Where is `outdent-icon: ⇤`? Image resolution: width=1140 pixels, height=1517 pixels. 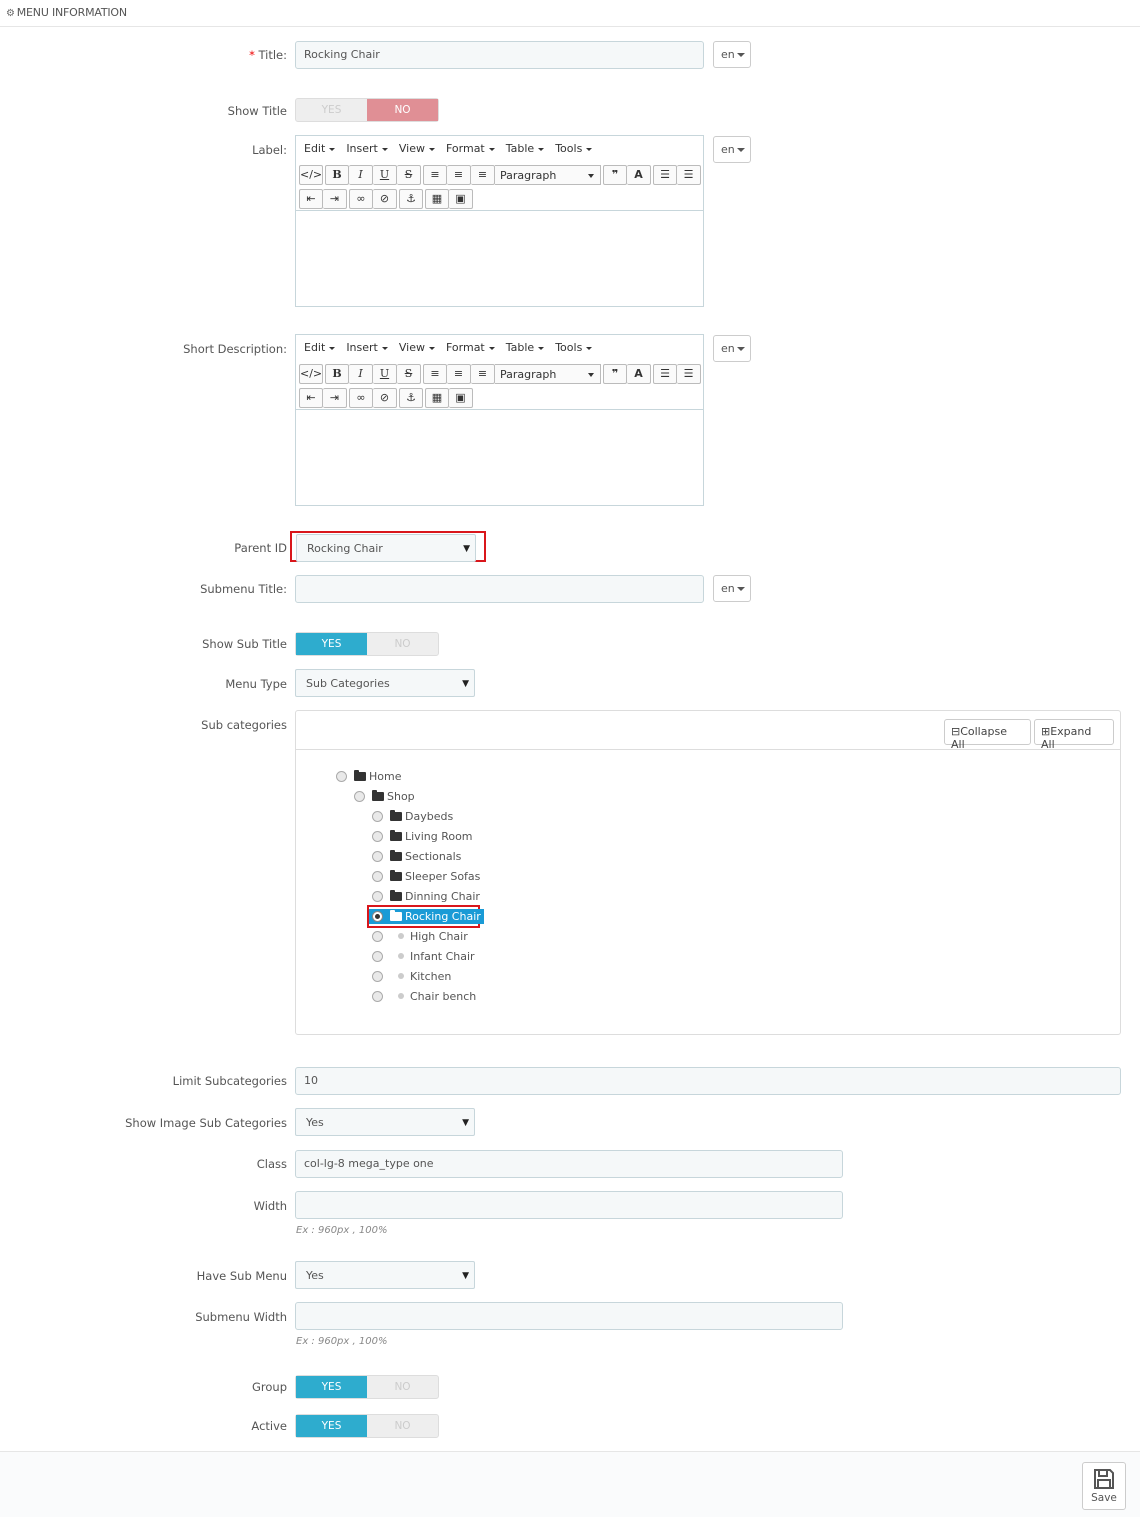 outdent-icon: ⇤ is located at coordinates (311, 199).